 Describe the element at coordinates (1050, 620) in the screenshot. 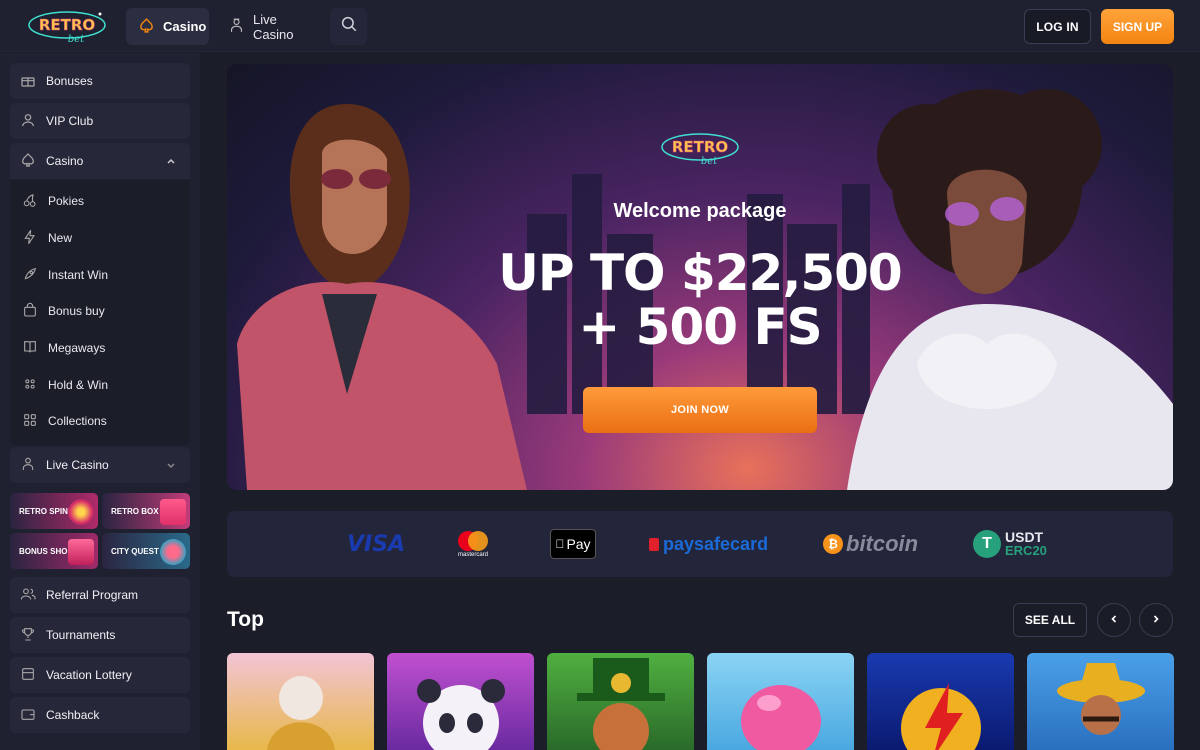

I see `see-all-button: SEE ALL` at that location.